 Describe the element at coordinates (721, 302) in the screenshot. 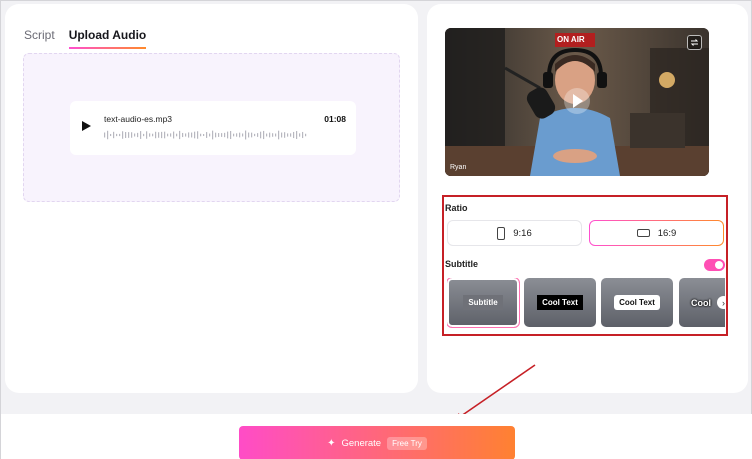

I see `scroll-right-icon: ›` at that location.